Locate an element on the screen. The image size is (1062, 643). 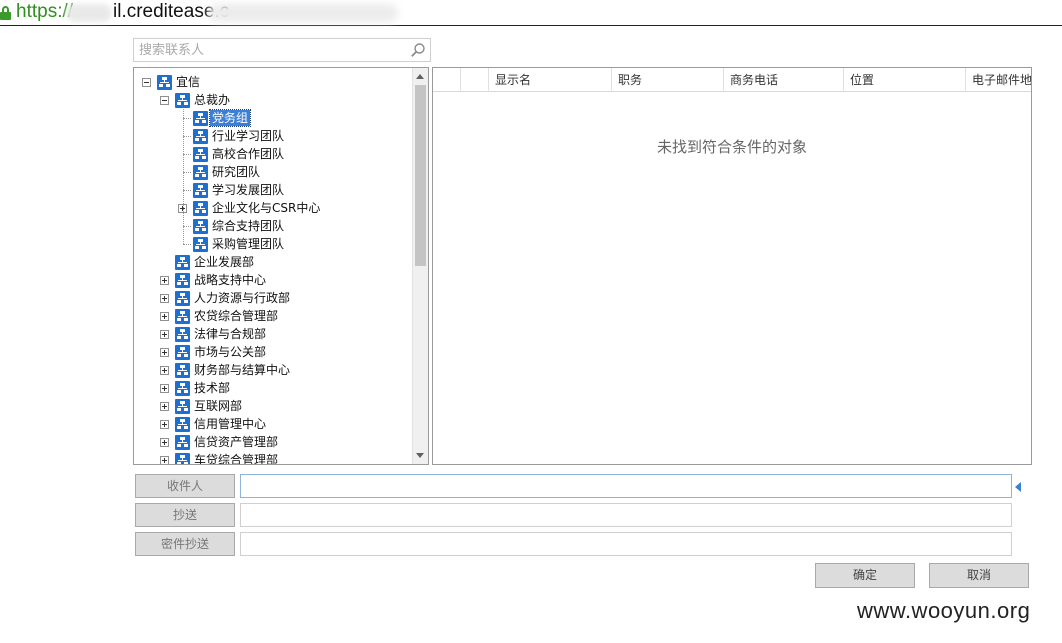
url-scheme: https:// is located at coordinates (45, 11).